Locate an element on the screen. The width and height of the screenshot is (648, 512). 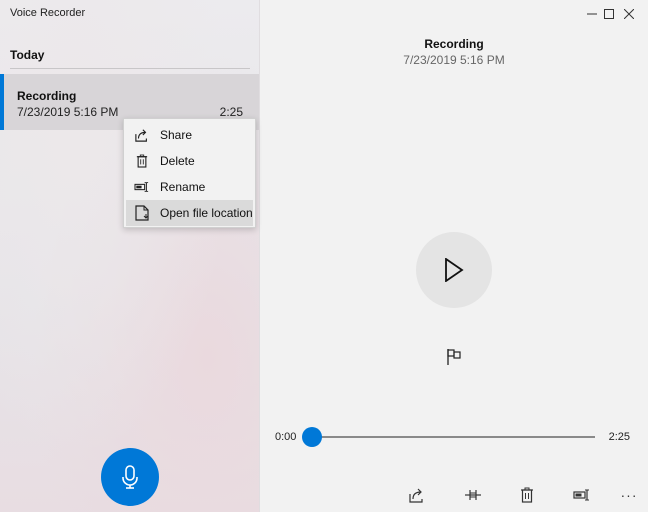
toolbar-more-button: ··· is located at coordinates (629, 495).